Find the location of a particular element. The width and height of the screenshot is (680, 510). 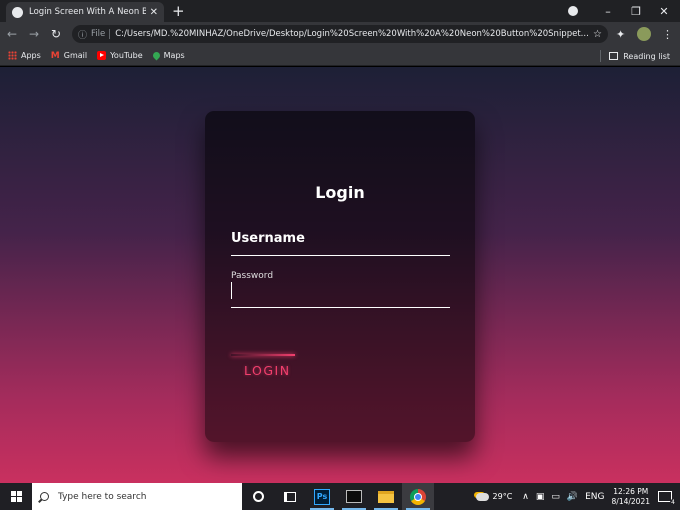

browser-tab: Login Screen With A Neon Button ✕ is located at coordinates (85, 12).